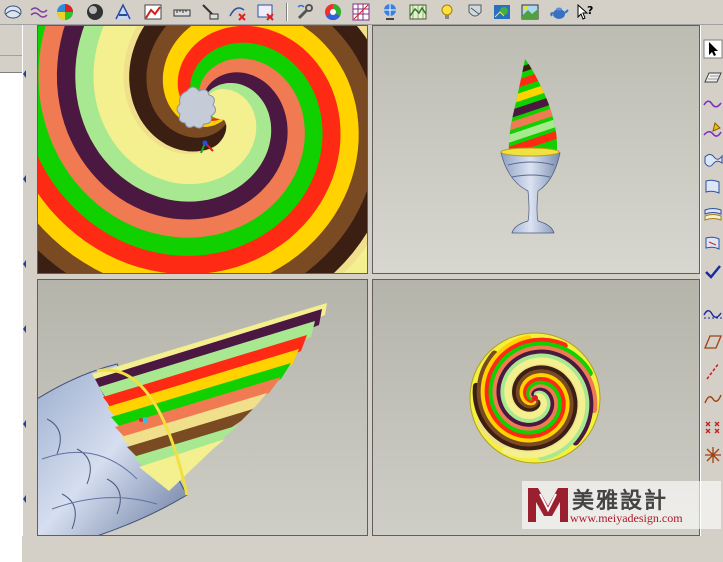  I want to click on parallelogram-icon, so click(713, 342).